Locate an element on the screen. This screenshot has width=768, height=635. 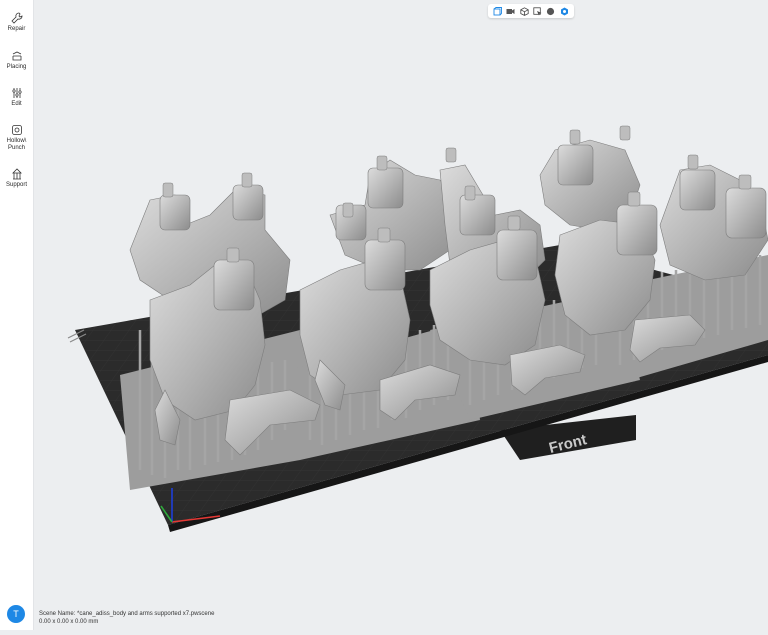
select-icon is located at coordinates (537, 10).